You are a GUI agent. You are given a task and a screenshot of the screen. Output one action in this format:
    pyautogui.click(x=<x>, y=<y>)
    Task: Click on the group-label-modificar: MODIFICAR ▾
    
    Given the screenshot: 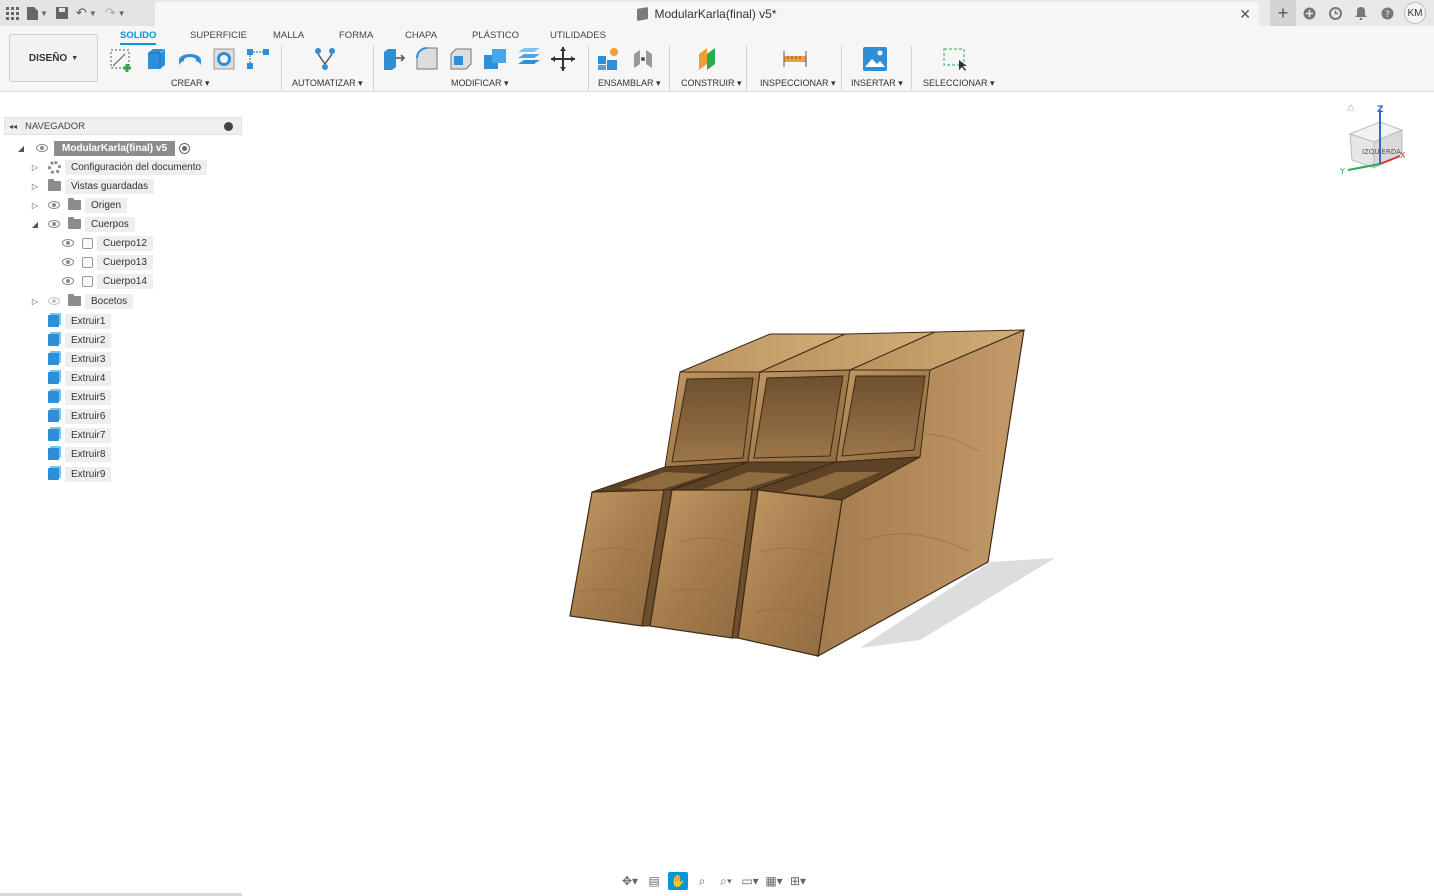 What is the action you would take?
    pyautogui.click(x=480, y=83)
    